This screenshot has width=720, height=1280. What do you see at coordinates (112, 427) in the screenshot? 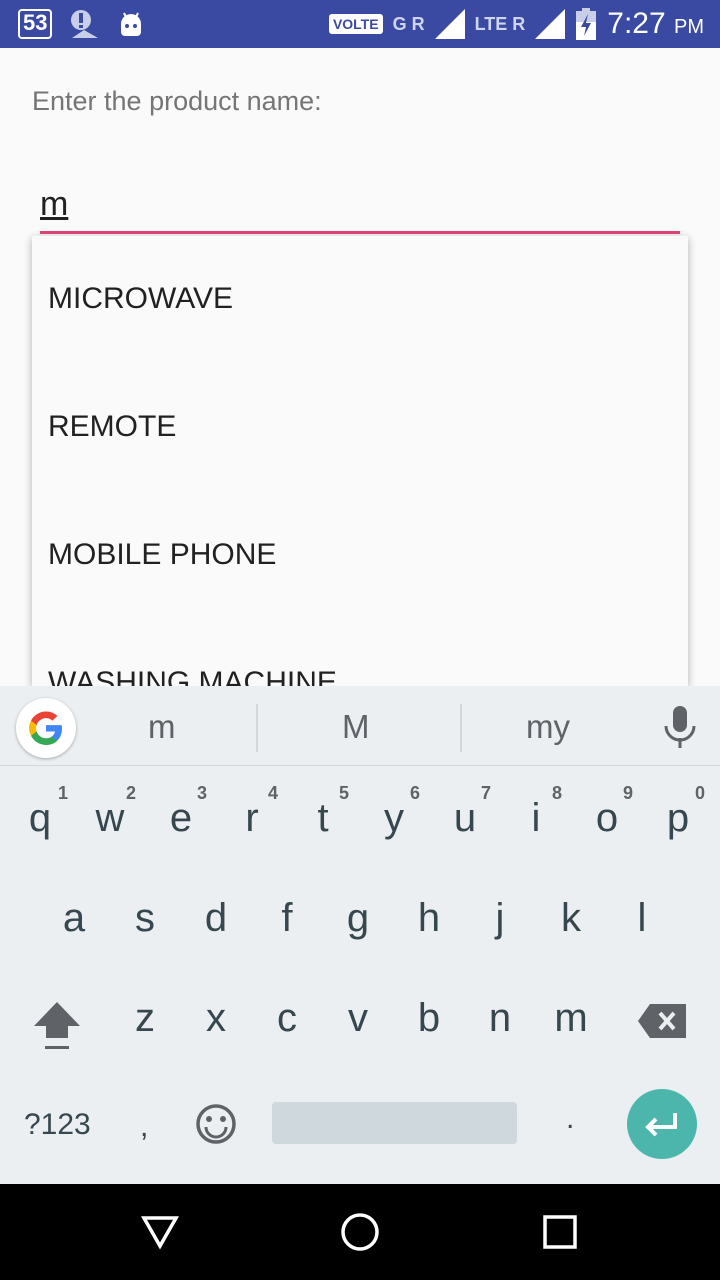
I see `dropdown-item: REMOTE` at bounding box center [112, 427].